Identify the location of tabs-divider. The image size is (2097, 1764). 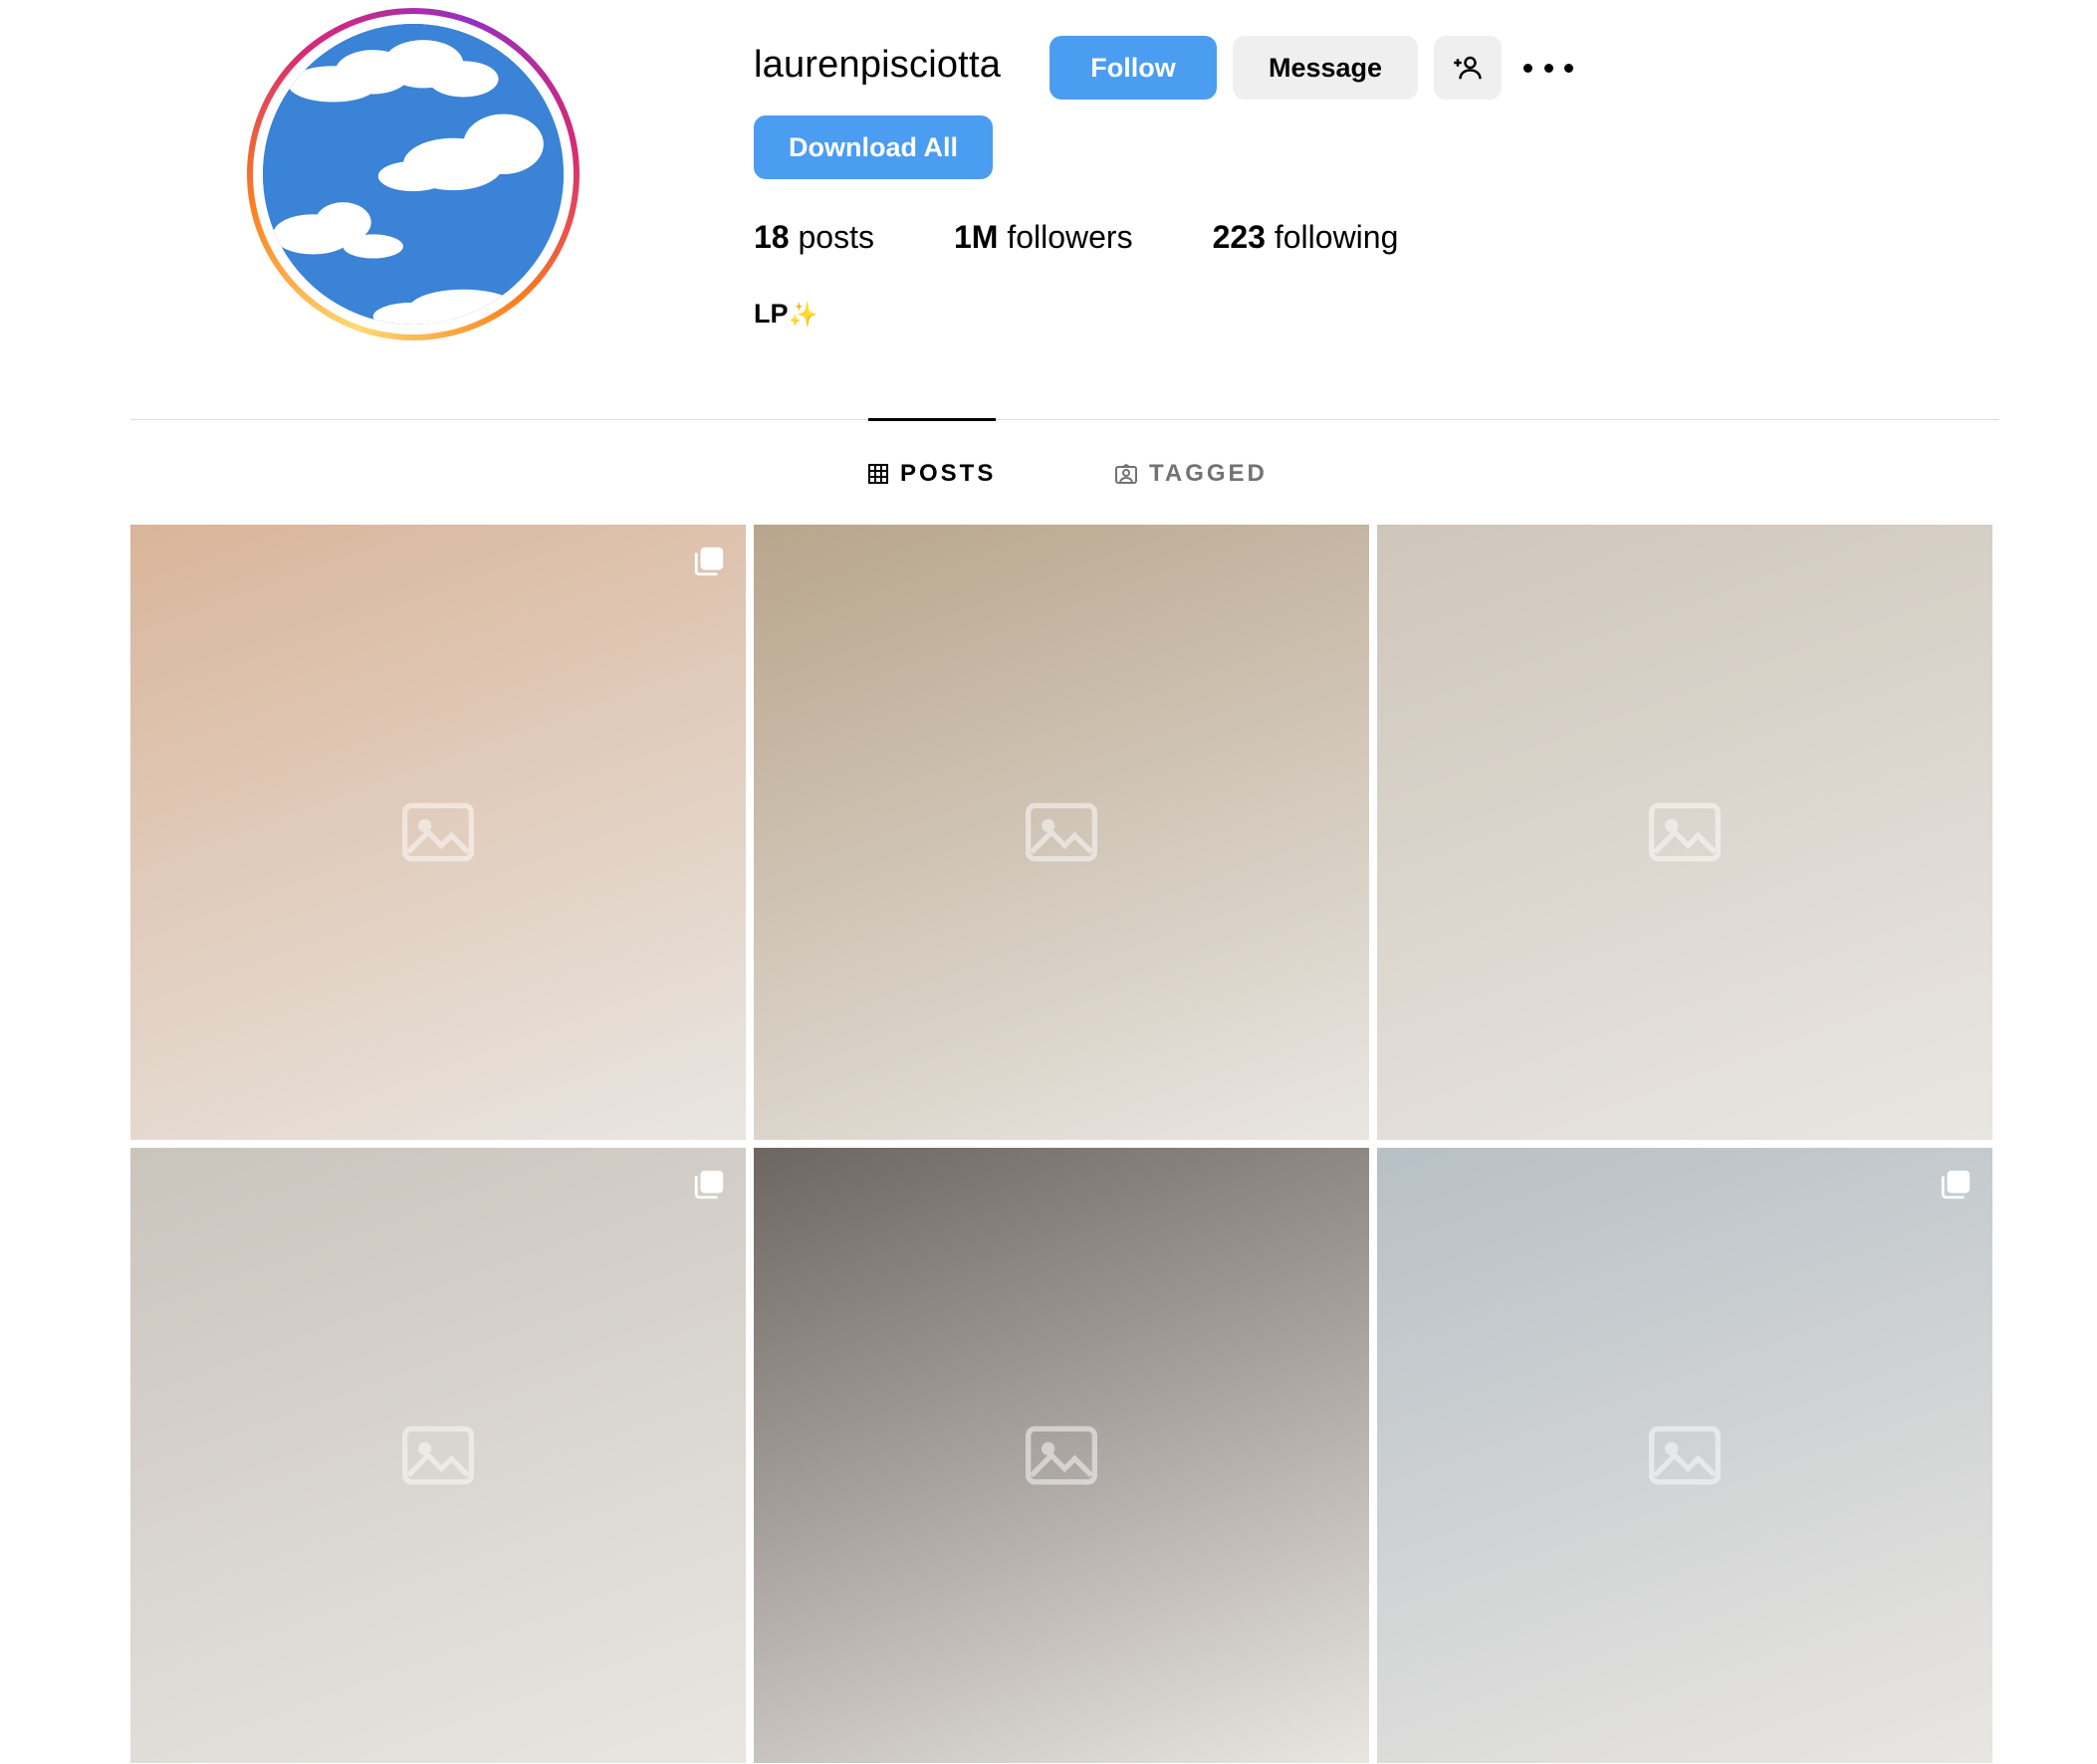
(1064, 419).